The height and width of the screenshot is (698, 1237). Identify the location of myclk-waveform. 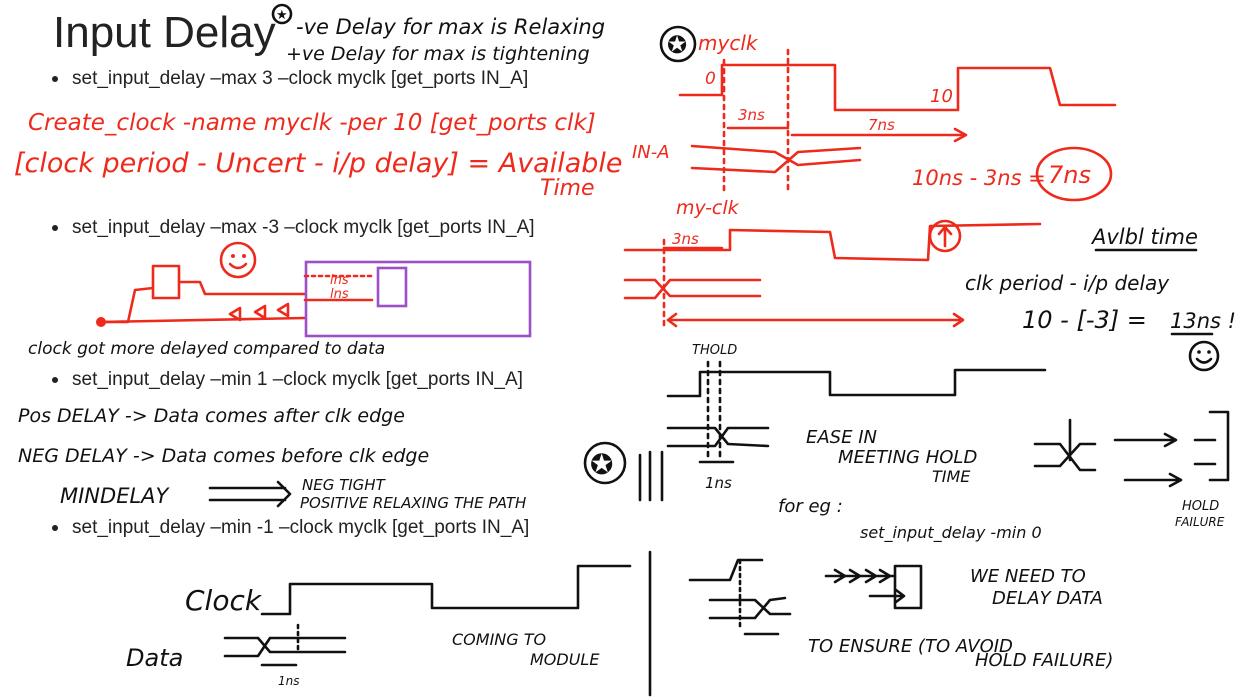
(897, 87).